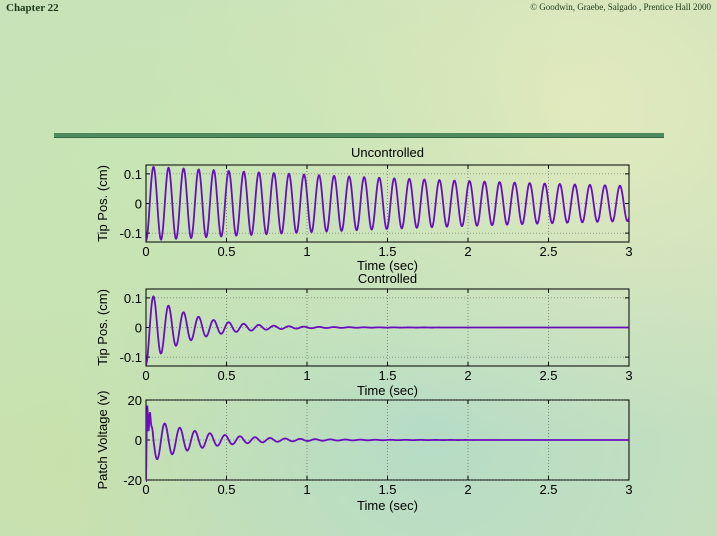 The image size is (717, 536). What do you see at coordinates (135, 400) in the screenshot?
I see `y-tick-label: 20` at bounding box center [135, 400].